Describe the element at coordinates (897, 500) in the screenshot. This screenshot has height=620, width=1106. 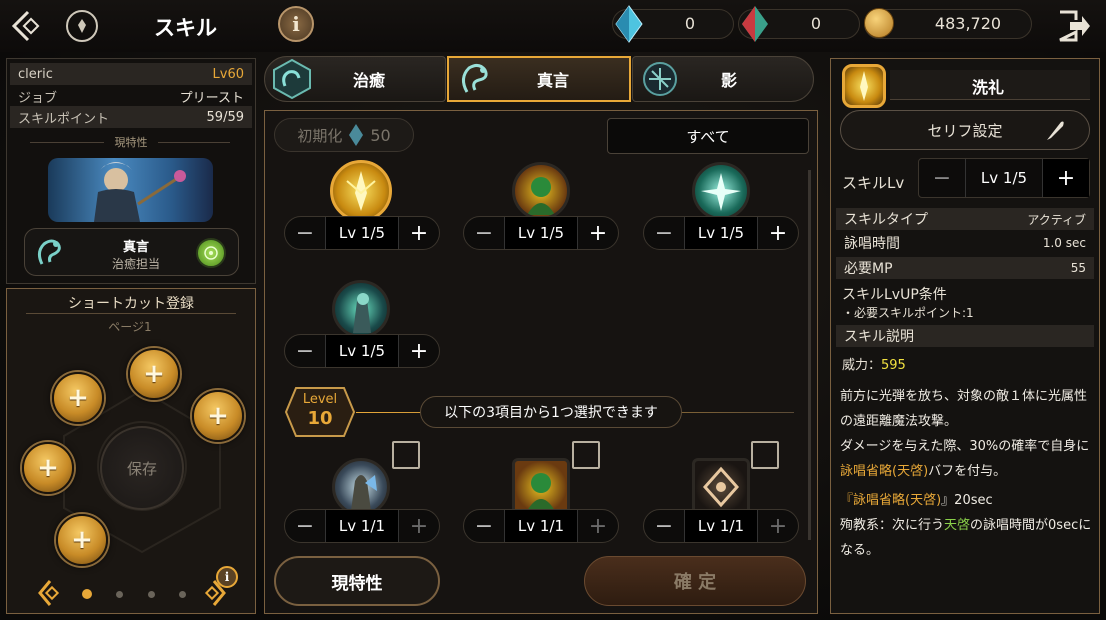
I see `desc-highlight: 詠唱省略(天啓)` at that location.